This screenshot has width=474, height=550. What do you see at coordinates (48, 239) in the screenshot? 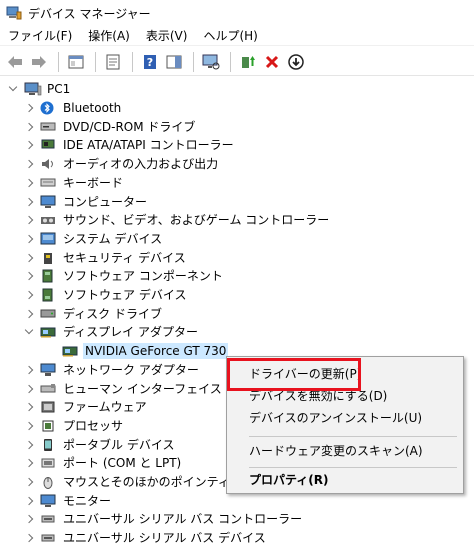
I see `system-device-icon` at bounding box center [48, 239].